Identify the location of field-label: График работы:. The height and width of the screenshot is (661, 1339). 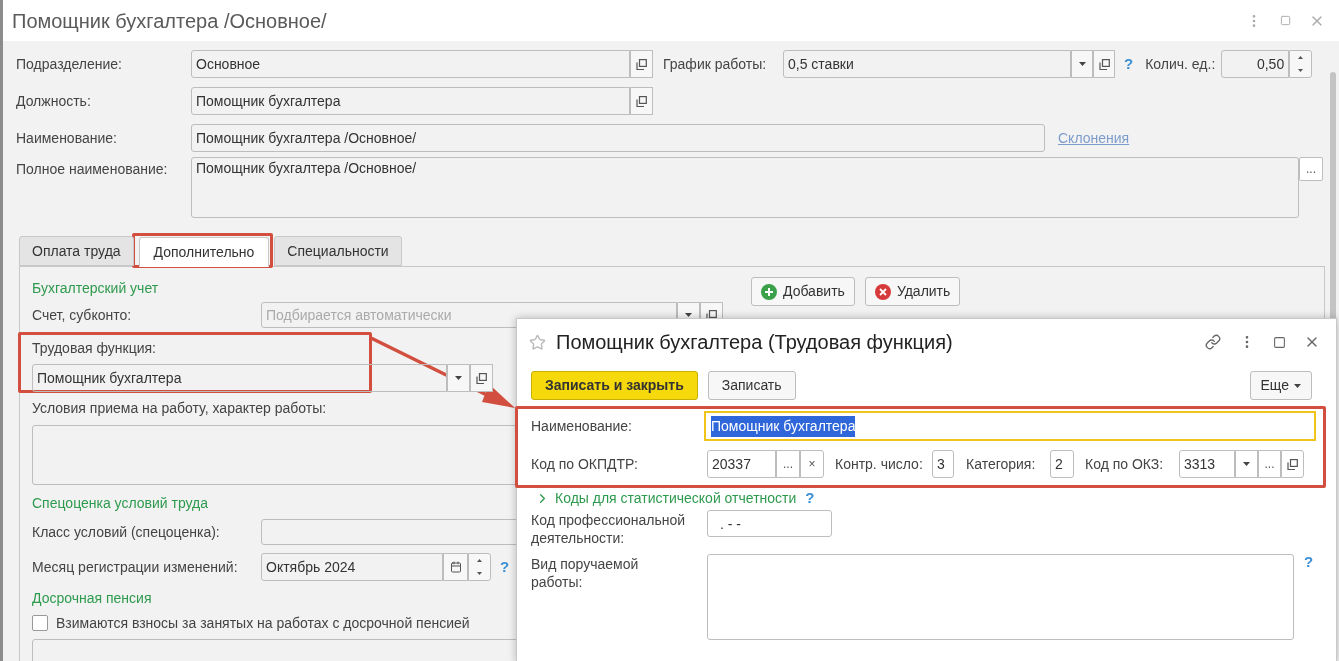
(715, 64).